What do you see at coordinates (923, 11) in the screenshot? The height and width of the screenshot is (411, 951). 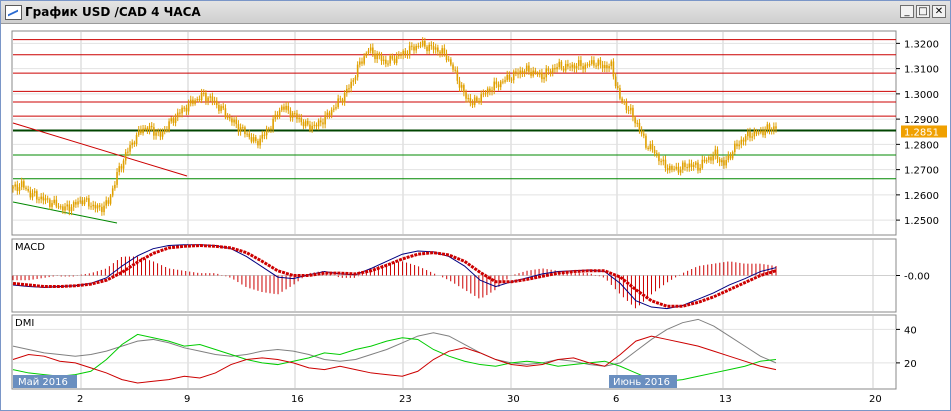 I see `maximize-button: □` at bounding box center [923, 11].